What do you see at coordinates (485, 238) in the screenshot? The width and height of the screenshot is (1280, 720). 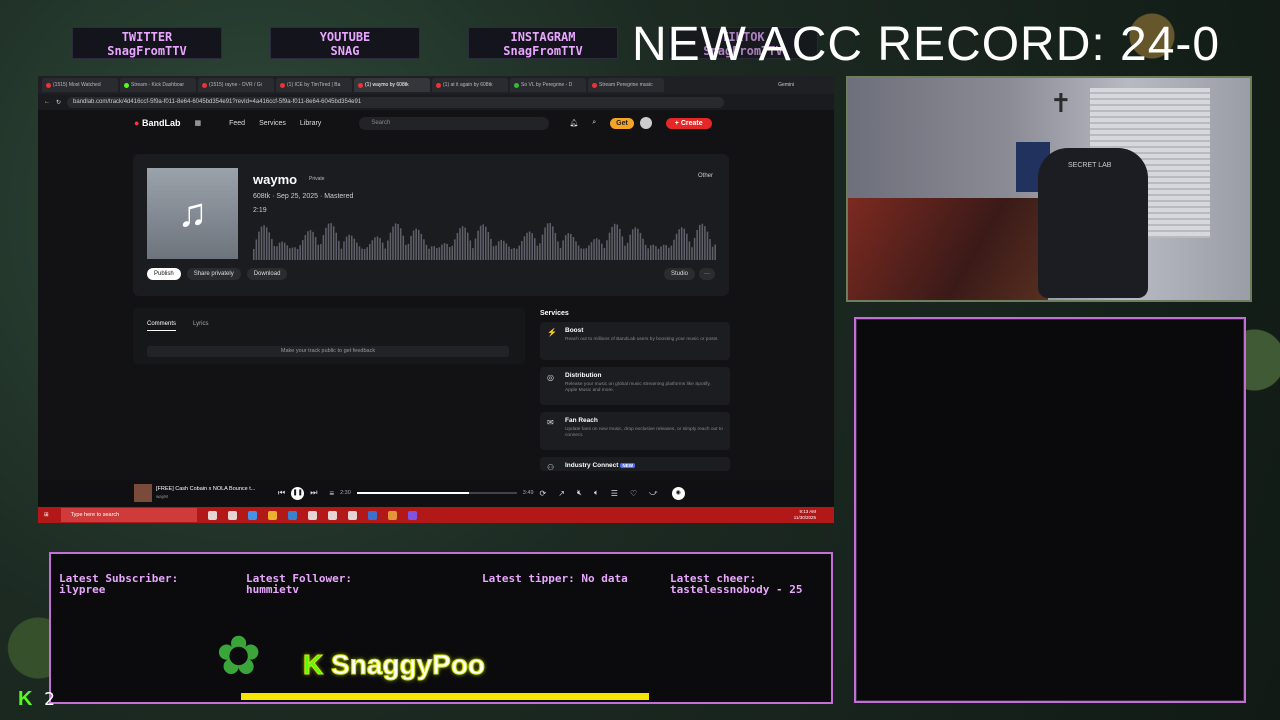 I see `waveform` at bounding box center [485, 238].